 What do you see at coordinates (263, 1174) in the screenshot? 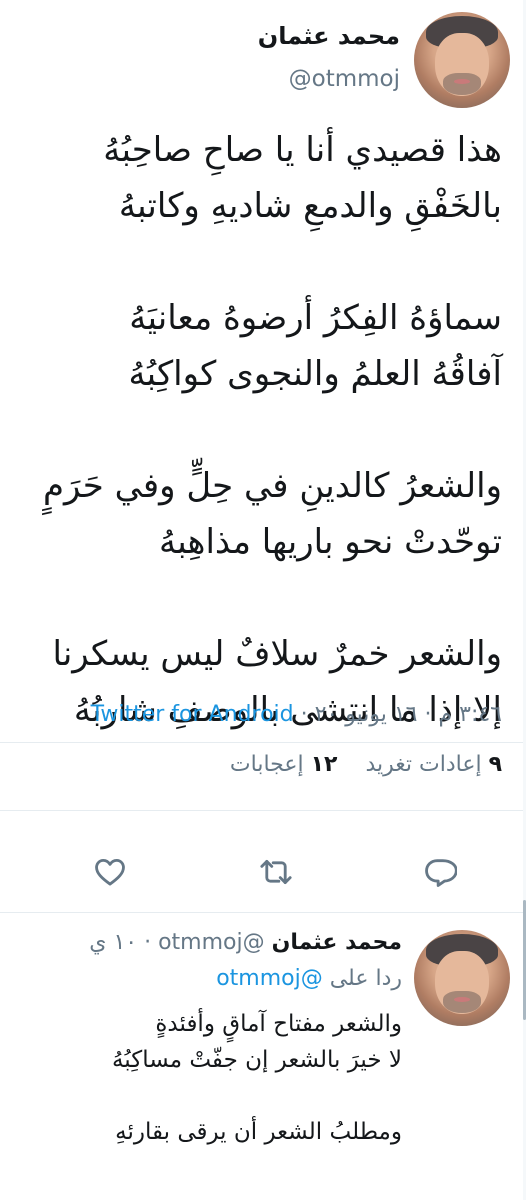
I see `bottom-fade` at bounding box center [263, 1174].